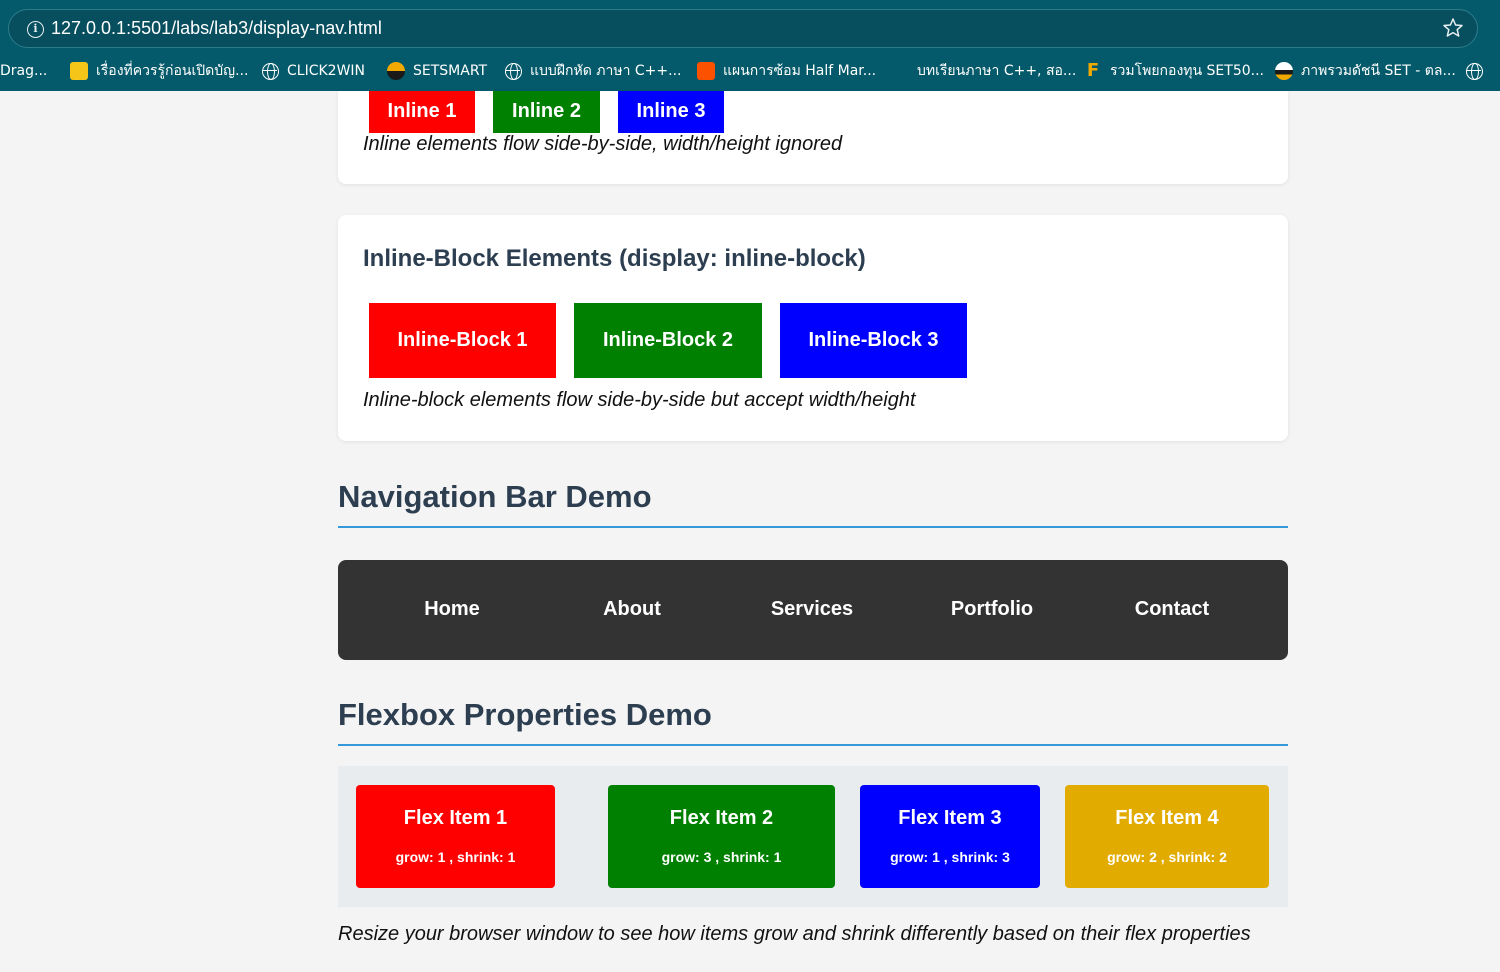 The image size is (1500, 972). I want to click on f-icon: F, so click(1093, 70).